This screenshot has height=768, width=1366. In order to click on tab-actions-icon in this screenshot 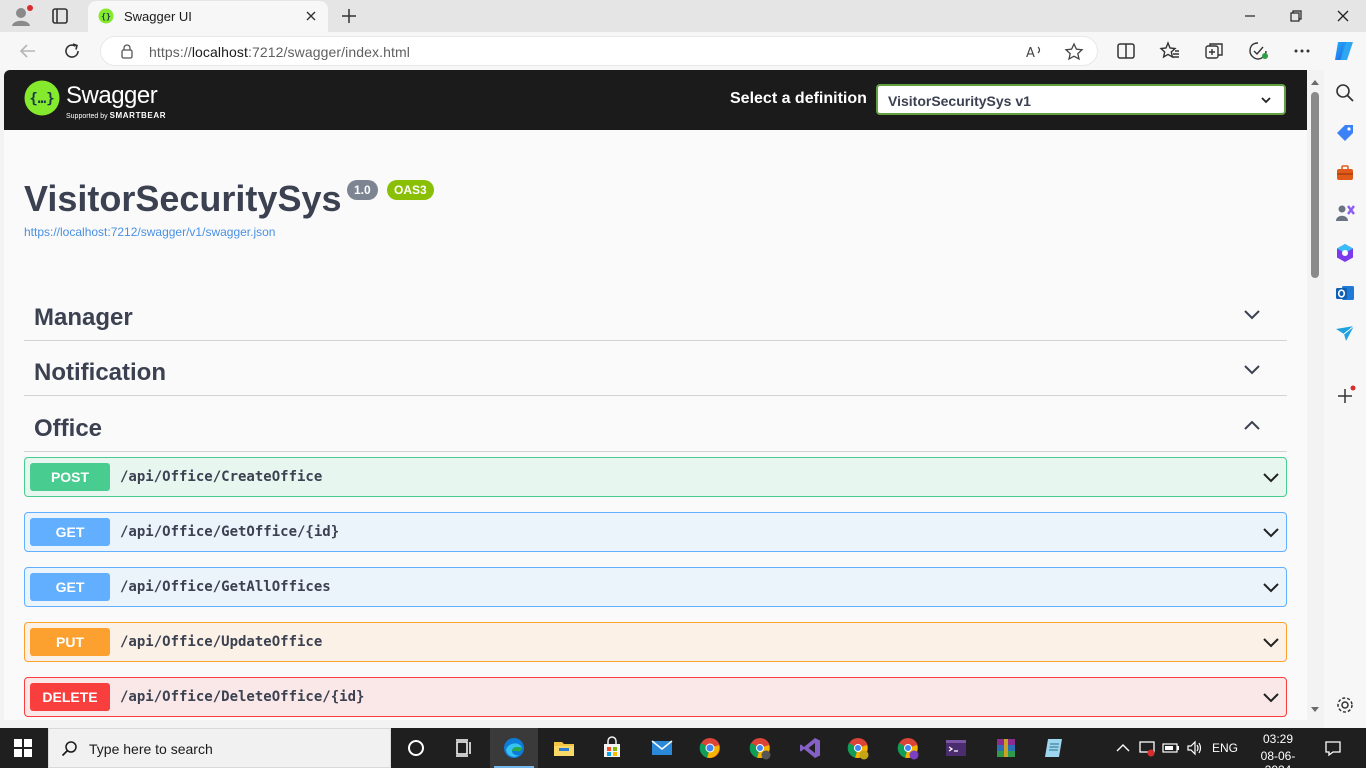, I will do `click(60, 16)`.